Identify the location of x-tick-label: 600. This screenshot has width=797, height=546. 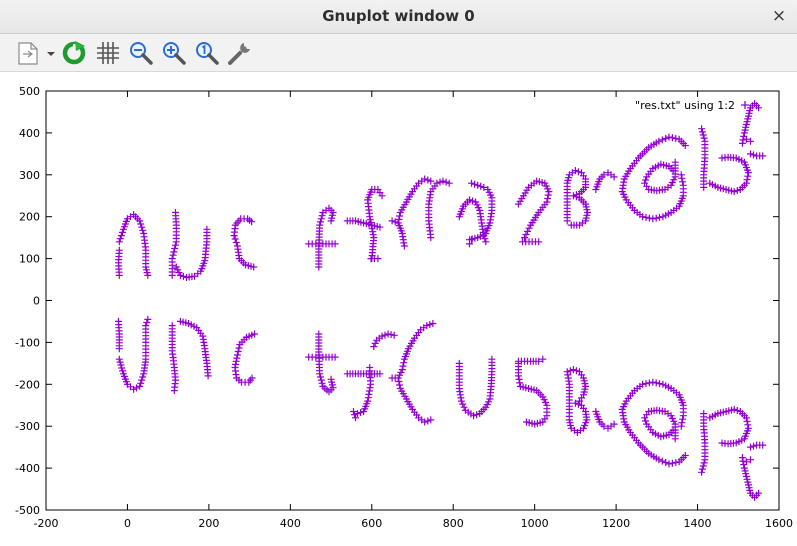
(371, 523).